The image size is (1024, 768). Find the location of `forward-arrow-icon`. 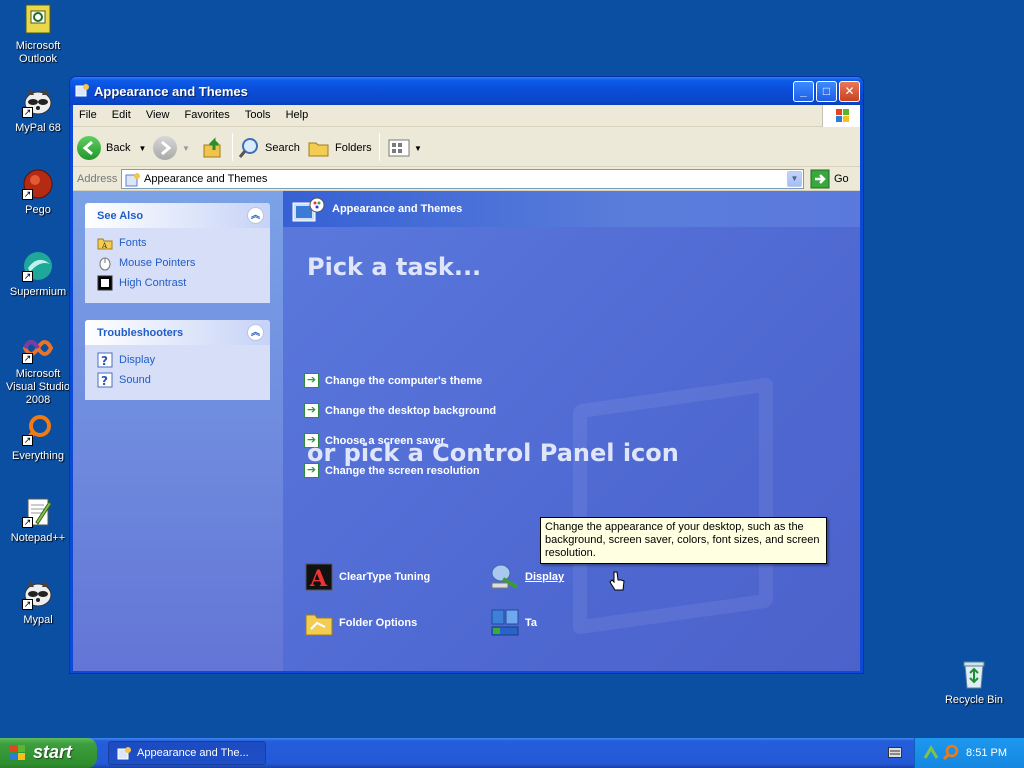

forward-arrow-icon is located at coordinates (165, 148).